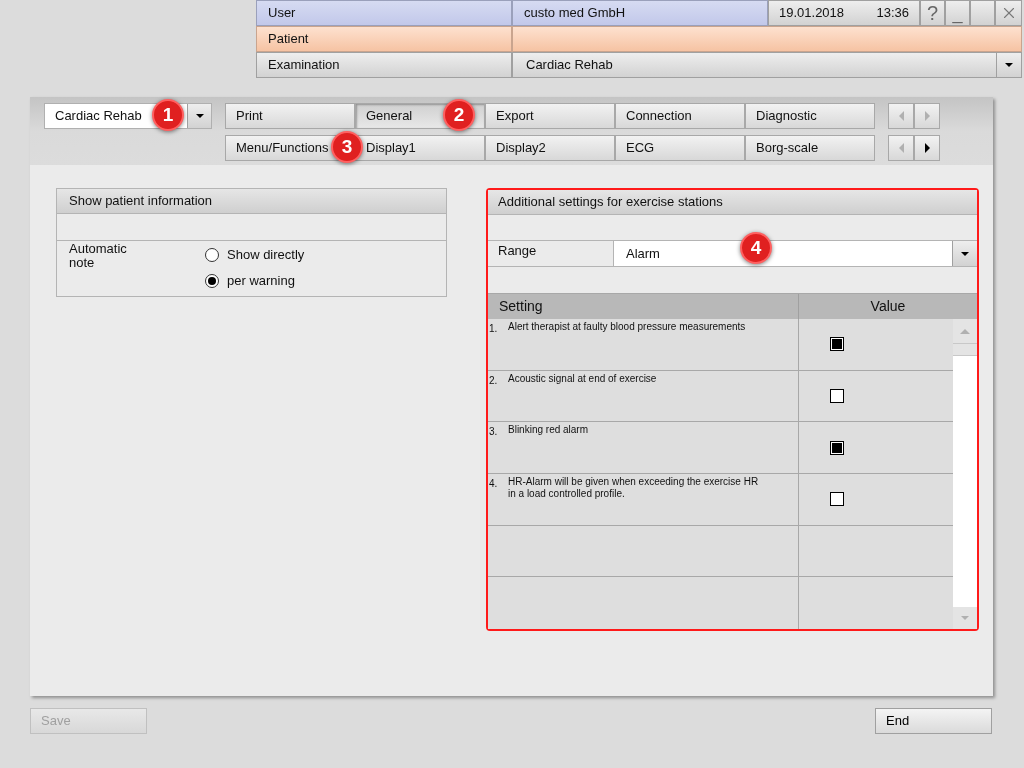 The width and height of the screenshot is (1024, 768). I want to click on field-label: Automatic note, so click(98, 257).